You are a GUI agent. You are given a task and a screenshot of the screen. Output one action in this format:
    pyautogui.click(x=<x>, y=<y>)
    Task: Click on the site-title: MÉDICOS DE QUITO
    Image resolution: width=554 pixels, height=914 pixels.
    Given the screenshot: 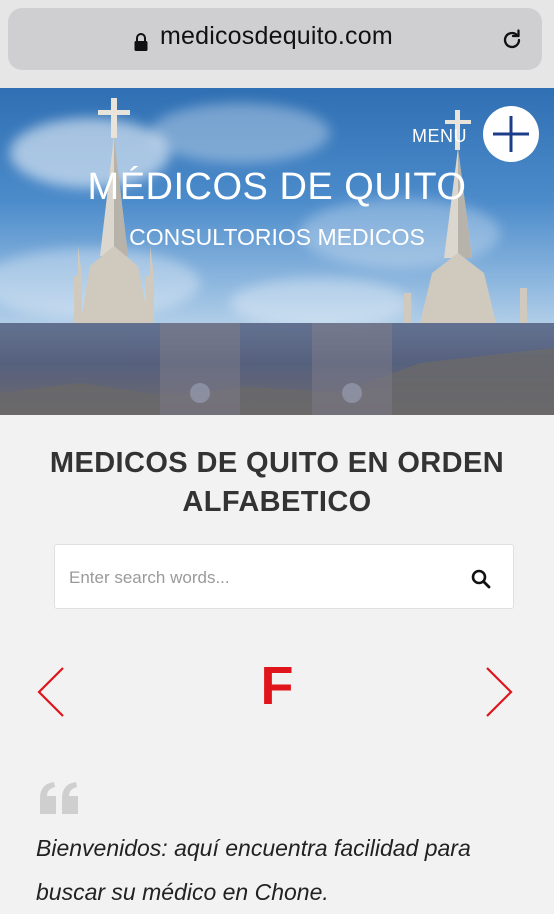 What is the action you would take?
    pyautogui.click(x=277, y=187)
    